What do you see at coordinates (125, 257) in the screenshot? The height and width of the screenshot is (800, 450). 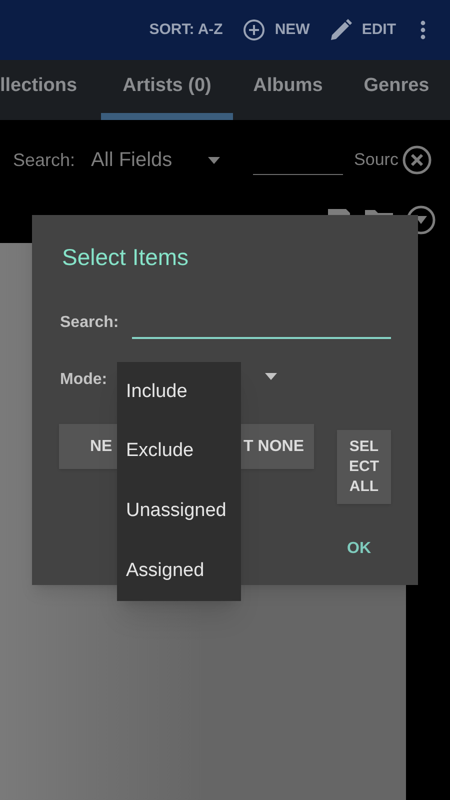 I see `dialog-title: Select Items` at bounding box center [125, 257].